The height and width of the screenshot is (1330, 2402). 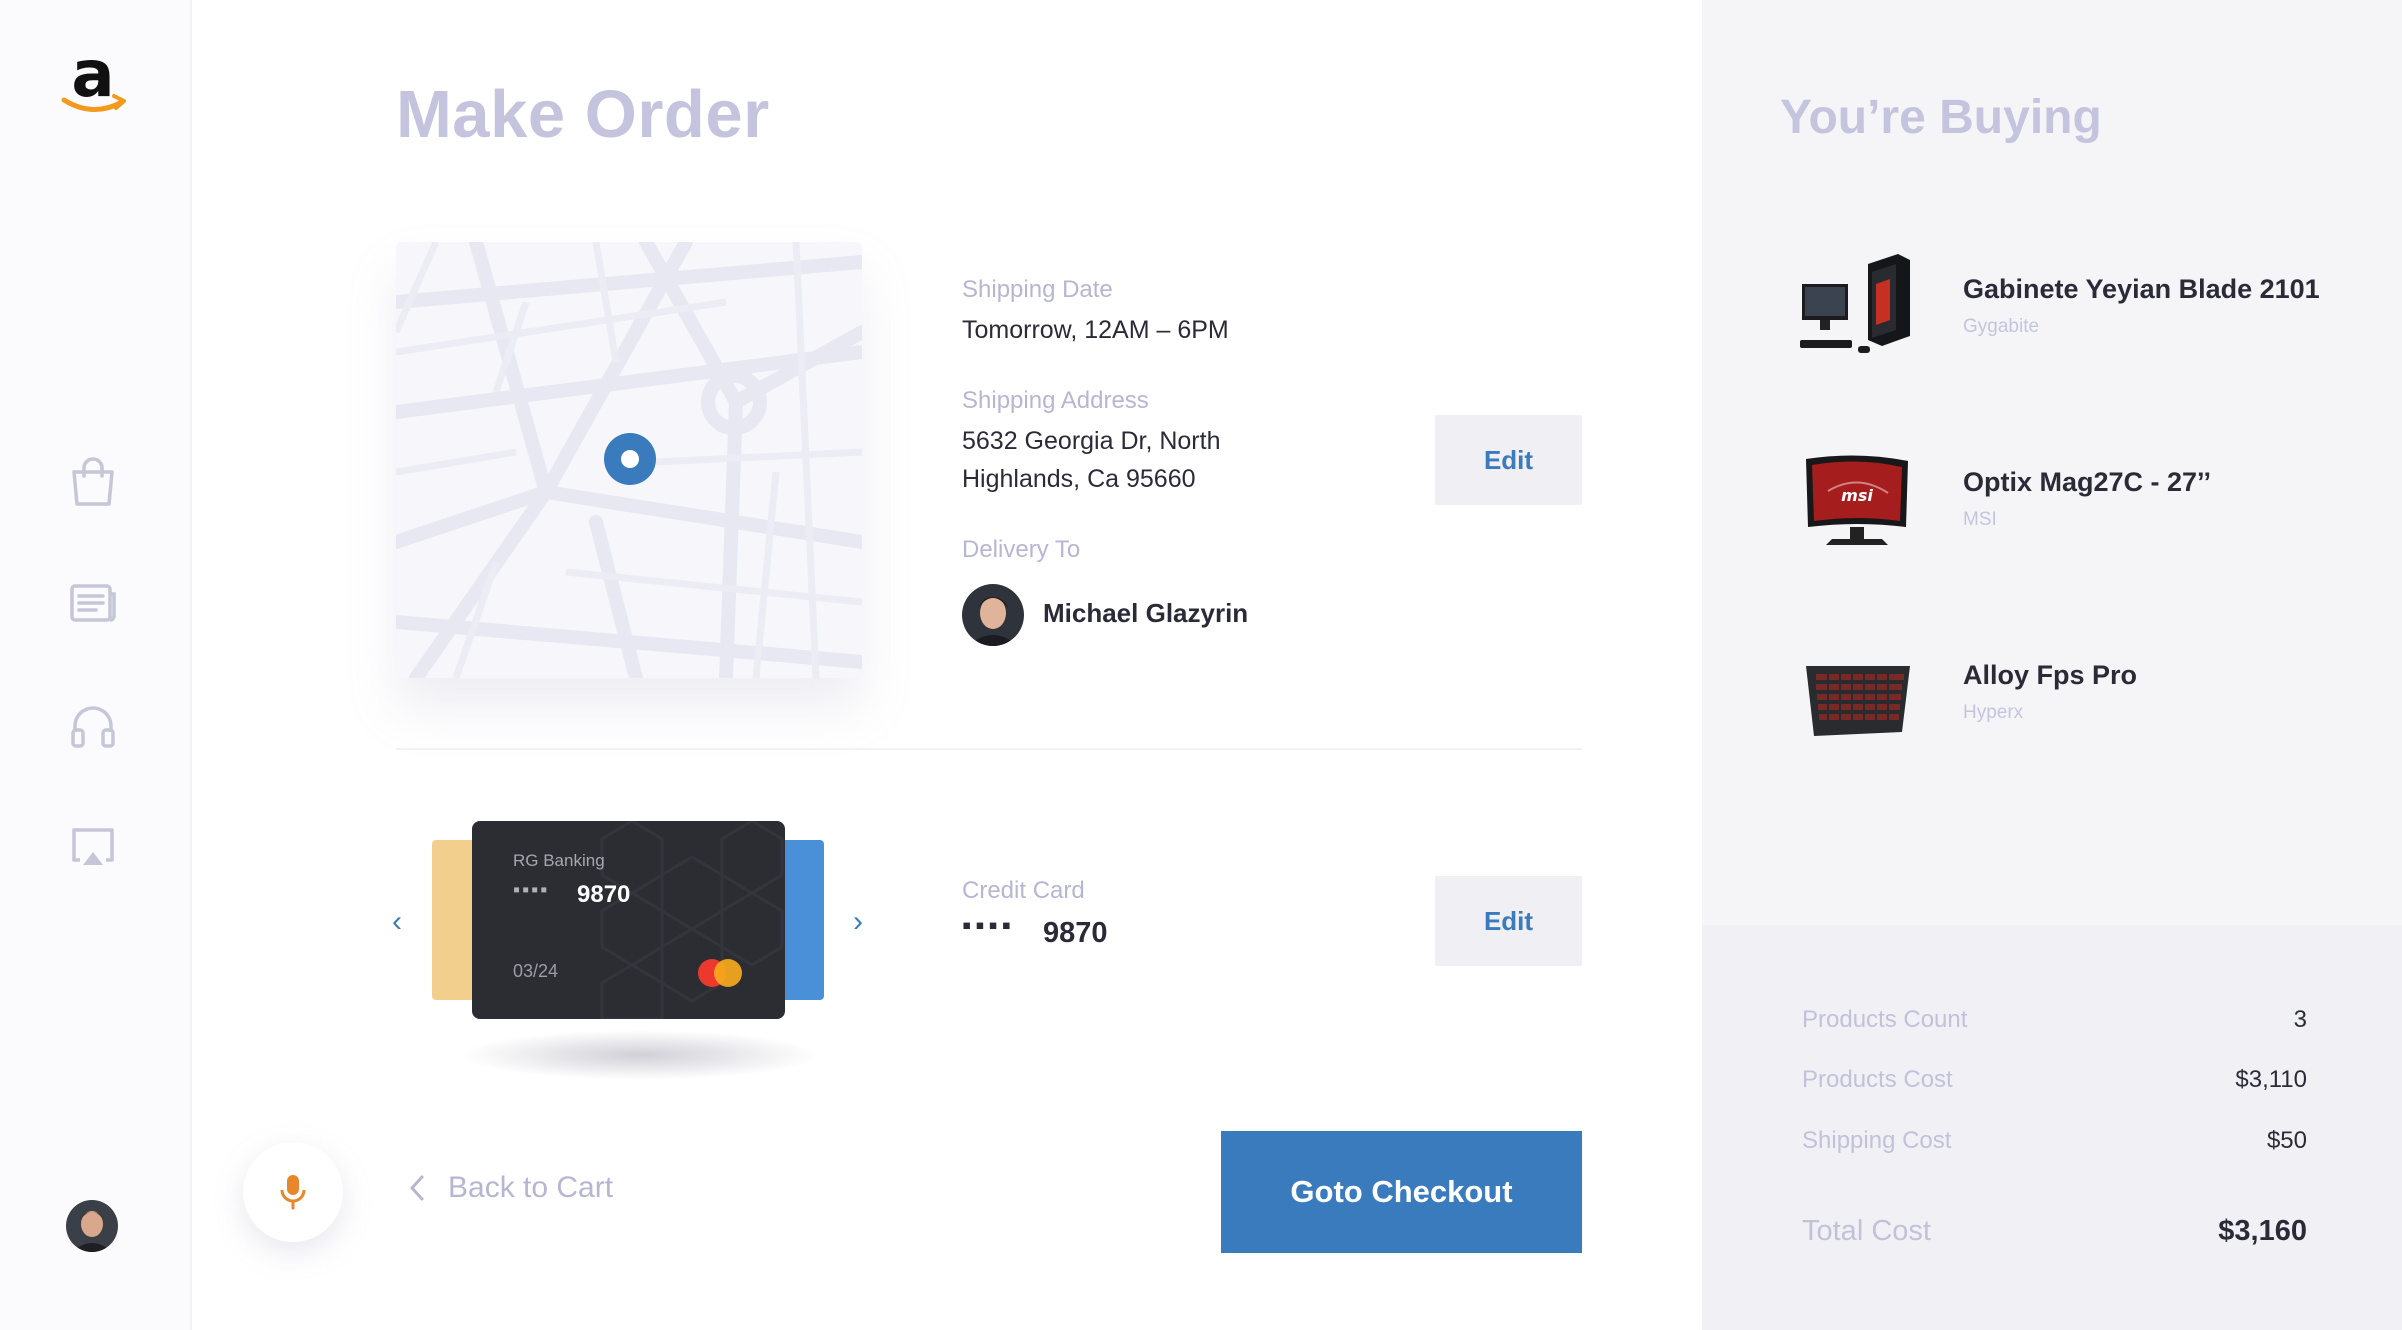 I want to click on chevron-left-icon, so click(x=417, y=1188).